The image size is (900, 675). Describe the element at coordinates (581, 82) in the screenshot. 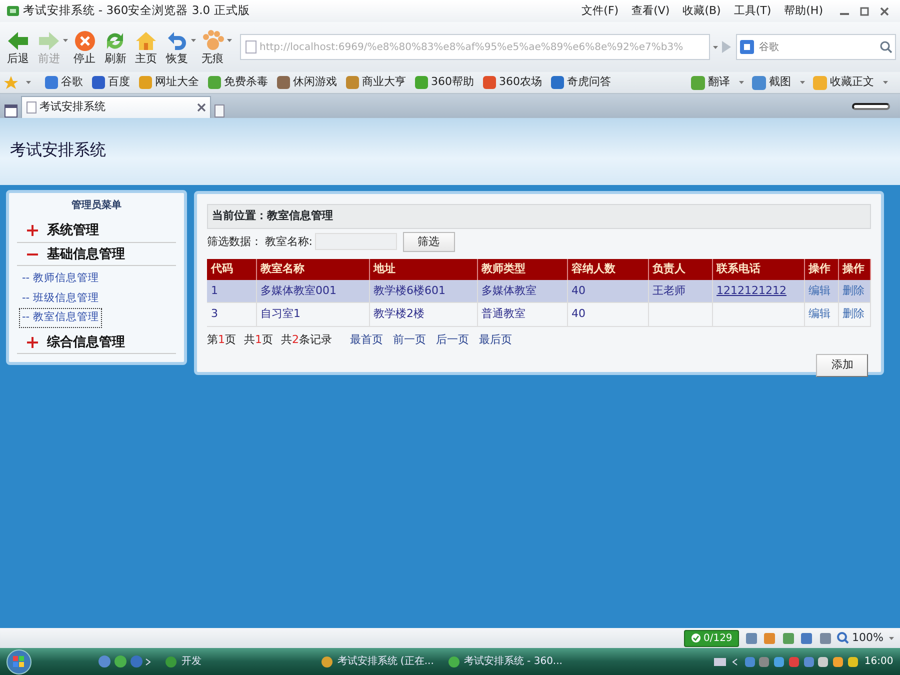

I see `bookmark-link: 奇虎问答` at that location.